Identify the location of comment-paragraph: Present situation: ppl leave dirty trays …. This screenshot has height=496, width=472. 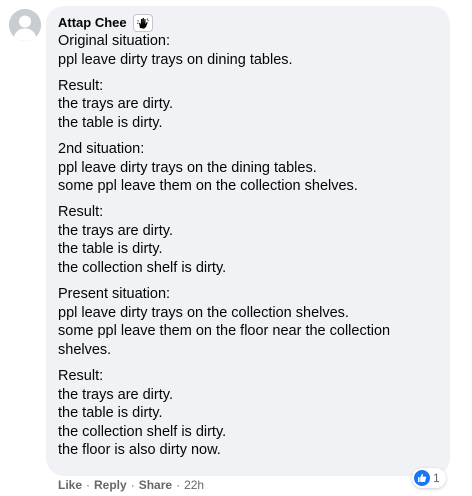
(248, 322).